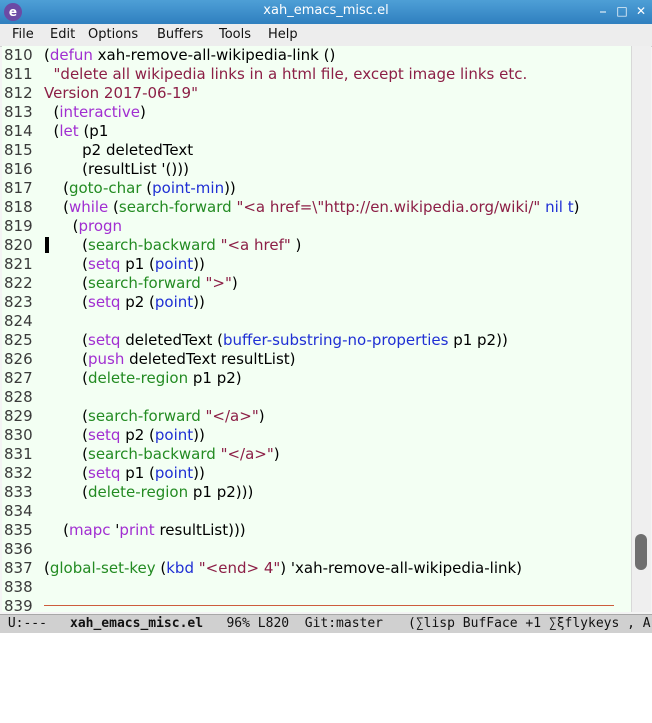 The height and width of the screenshot is (723, 652). I want to click on syntax-token: (p1, so click(93, 131).